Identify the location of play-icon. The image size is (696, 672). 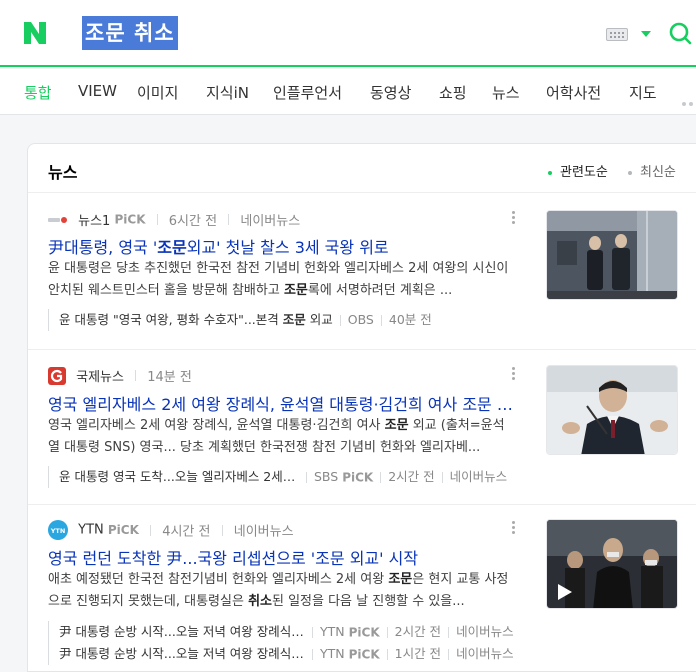
(564, 592).